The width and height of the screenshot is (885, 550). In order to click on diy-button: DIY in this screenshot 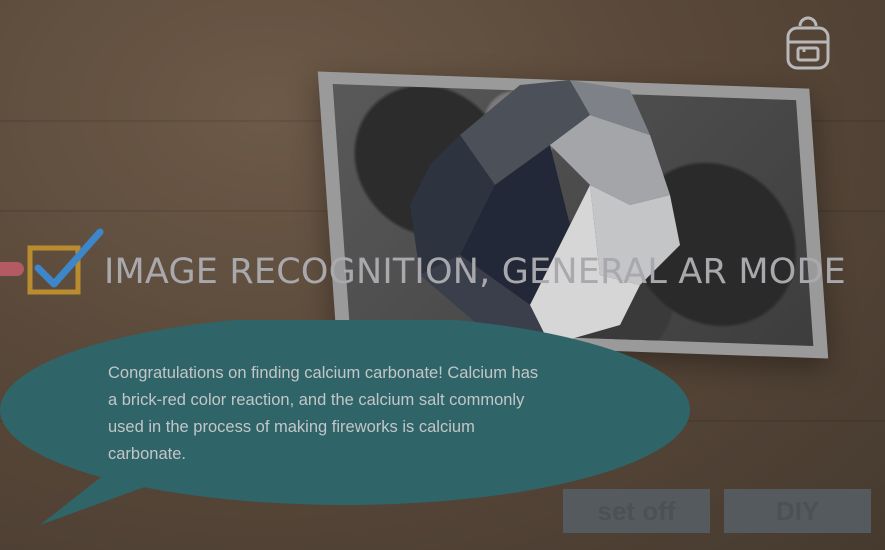, I will do `click(797, 511)`.